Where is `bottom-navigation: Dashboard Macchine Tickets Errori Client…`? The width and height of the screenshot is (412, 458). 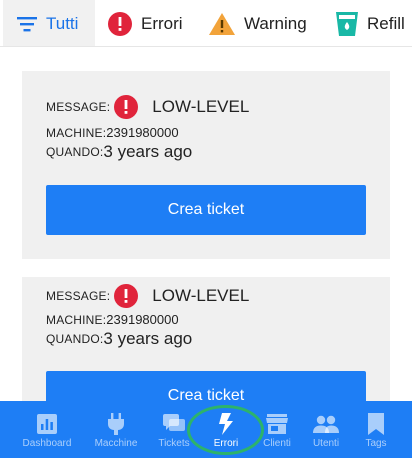 bottom-navigation: Dashboard Macchine Tickets Errori Client… is located at coordinates (206, 429).